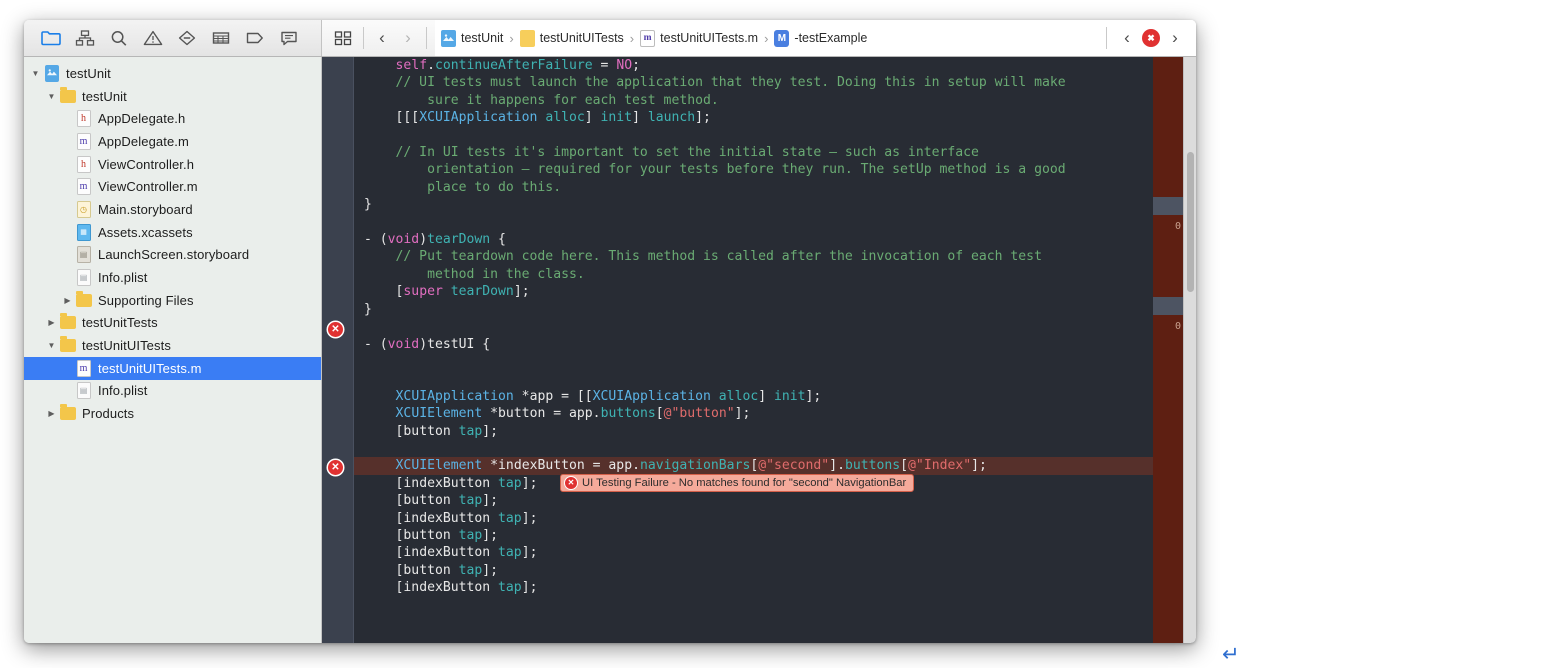 The image size is (1556, 668). Describe the element at coordinates (571, 483) in the screenshot. I see `error-badge-icon: ✕` at that location.